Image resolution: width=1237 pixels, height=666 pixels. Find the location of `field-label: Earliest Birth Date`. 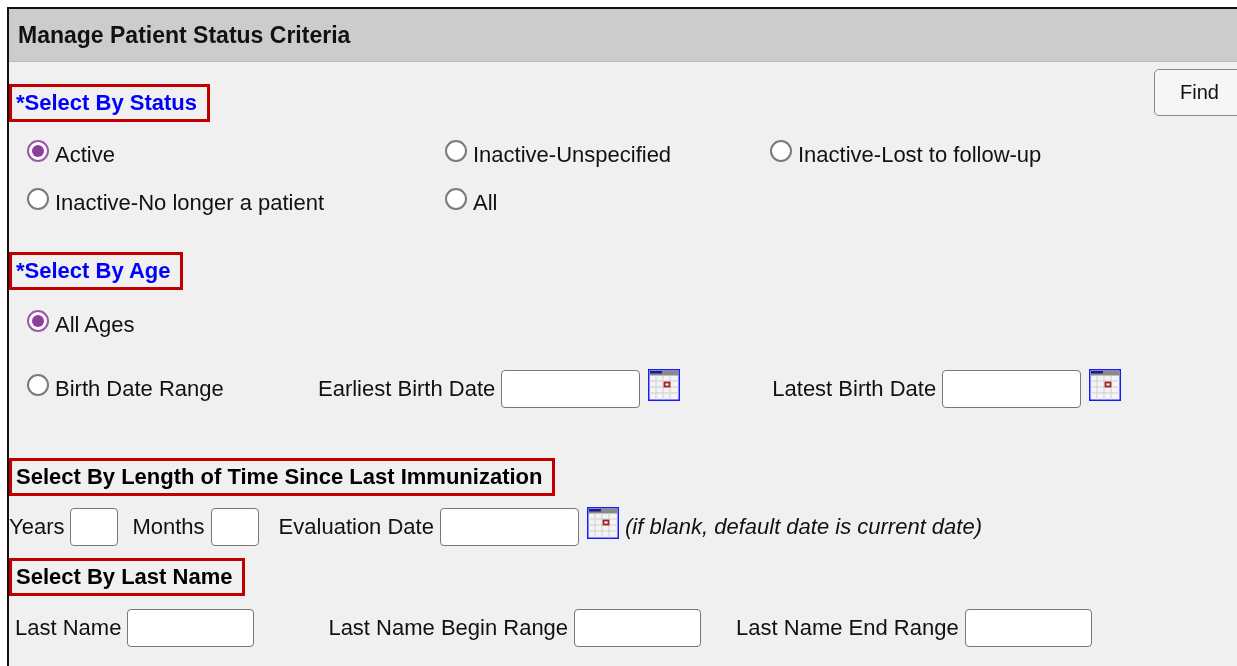

field-label: Earliest Birth Date is located at coordinates (407, 389).